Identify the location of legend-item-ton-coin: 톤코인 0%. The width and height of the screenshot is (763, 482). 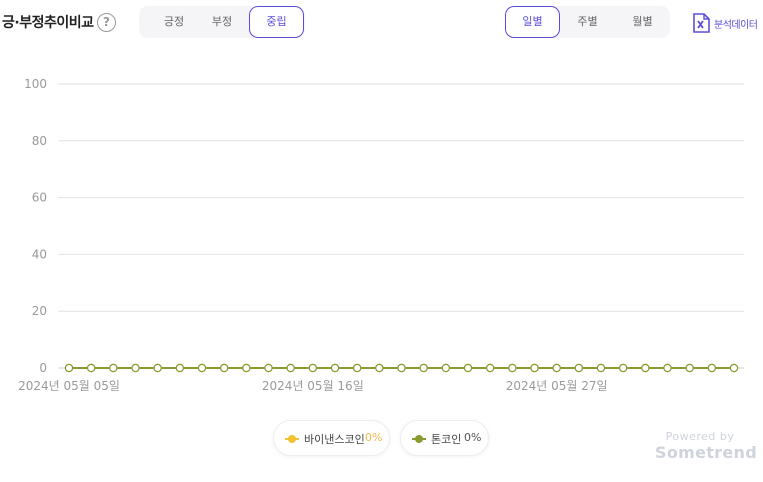
(444, 438).